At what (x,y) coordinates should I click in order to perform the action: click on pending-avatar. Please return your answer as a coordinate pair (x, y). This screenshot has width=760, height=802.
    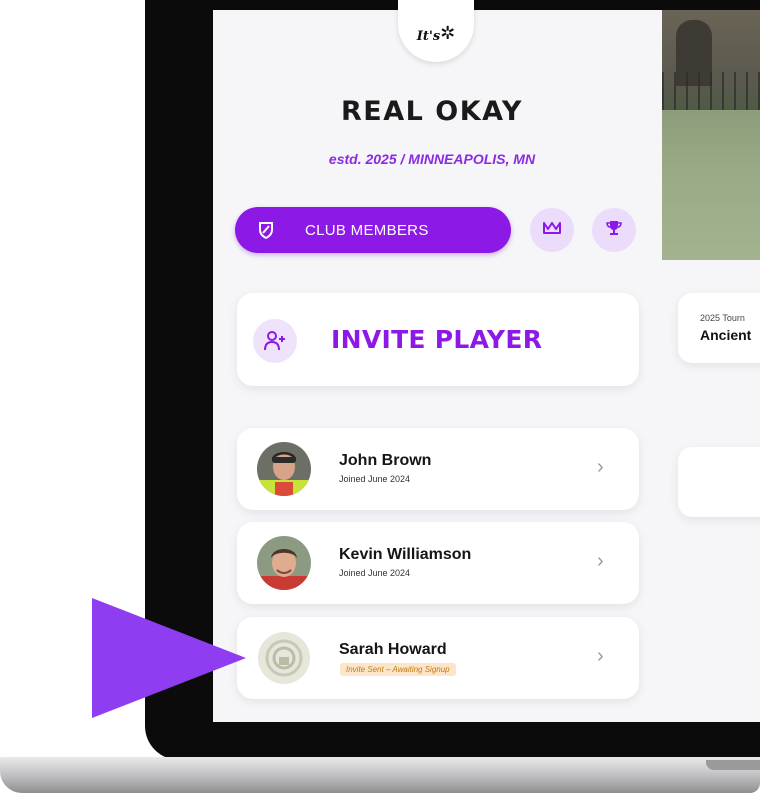
    Looking at the image, I should click on (284, 658).